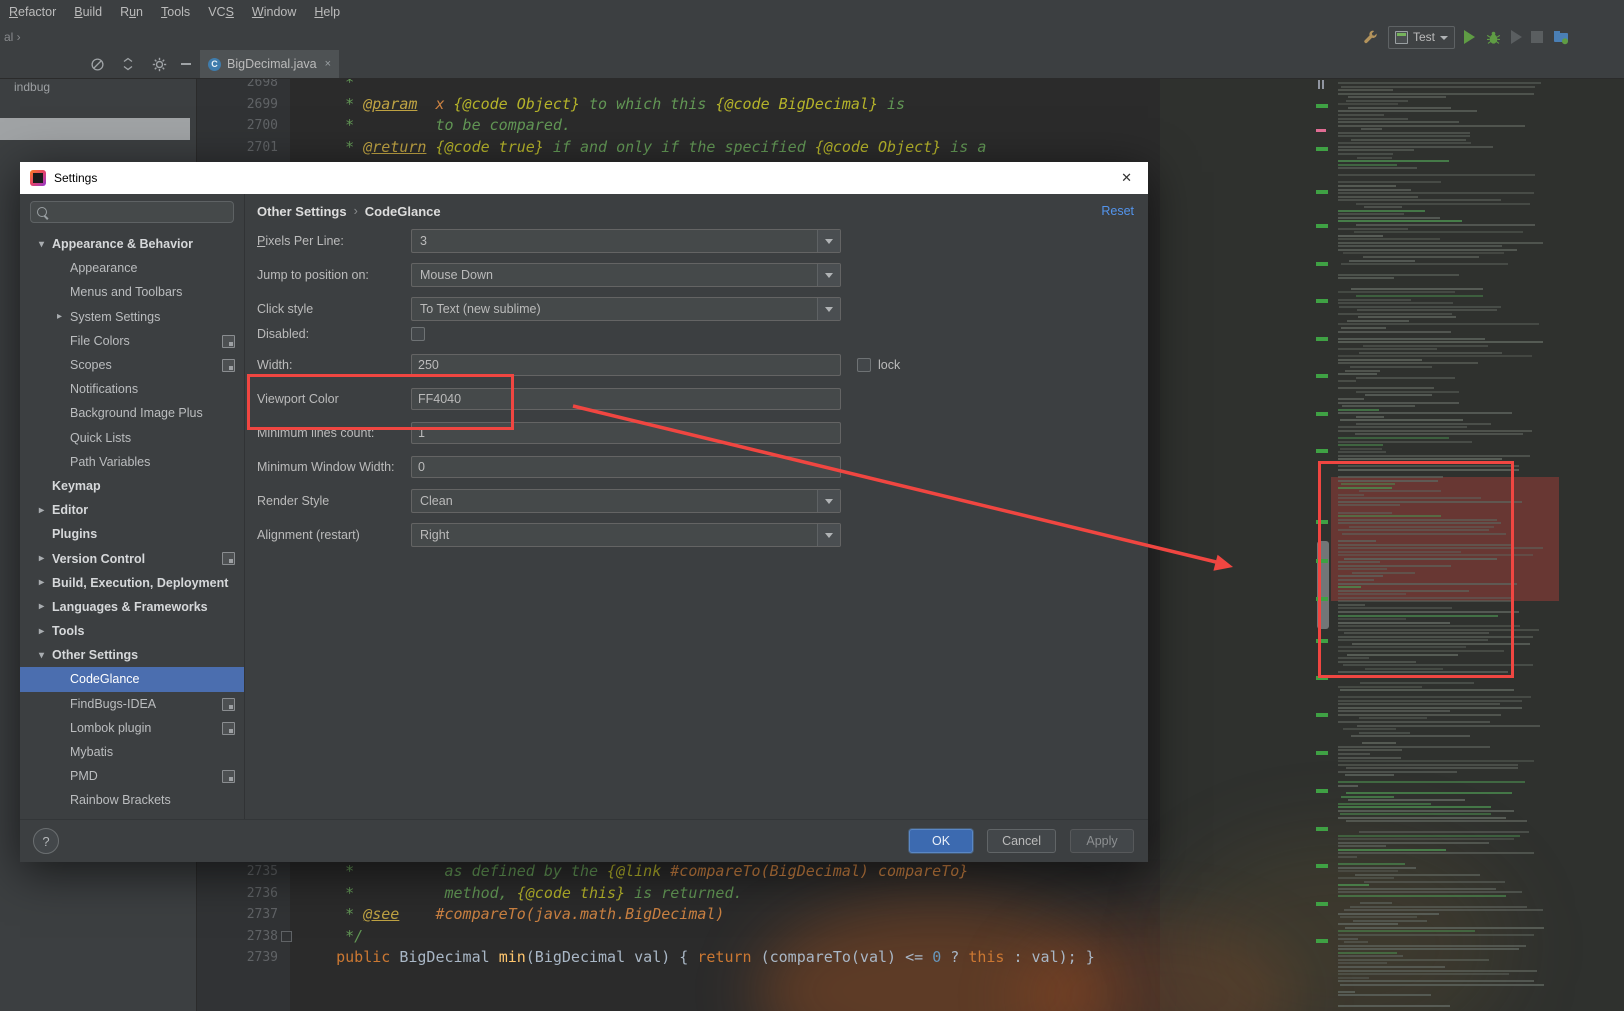 The height and width of the screenshot is (1011, 1624). Describe the element at coordinates (1323, 585) in the screenshot. I see `scrollbar-thumb` at that location.